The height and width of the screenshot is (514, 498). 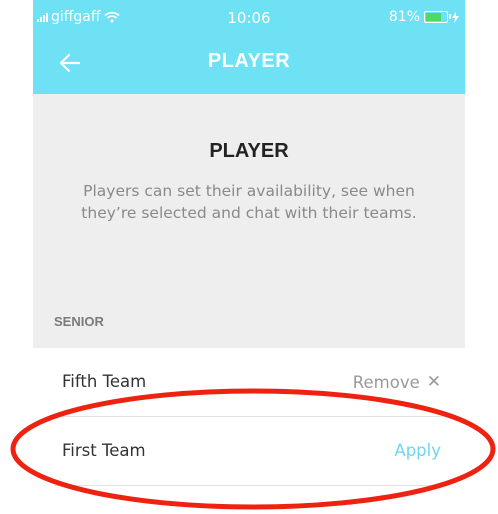 I want to click on battery-percent: 81%, so click(x=404, y=17).